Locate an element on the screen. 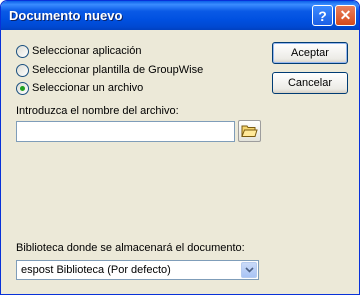  radio-label: Seleccionar aplicación is located at coordinates (87, 51).